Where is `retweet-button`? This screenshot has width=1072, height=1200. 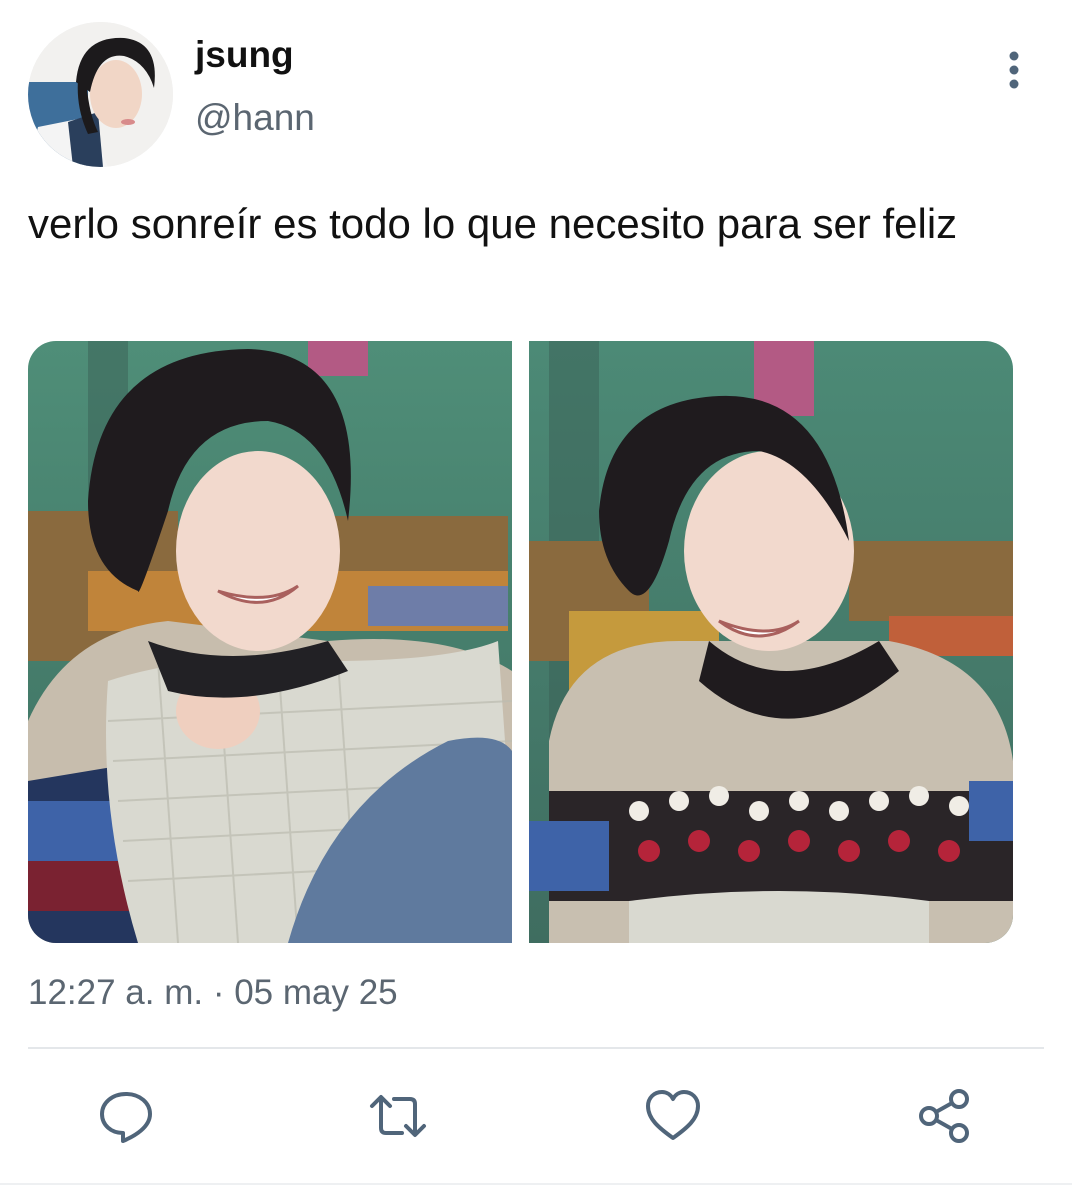 retweet-button is located at coordinates (398, 1116).